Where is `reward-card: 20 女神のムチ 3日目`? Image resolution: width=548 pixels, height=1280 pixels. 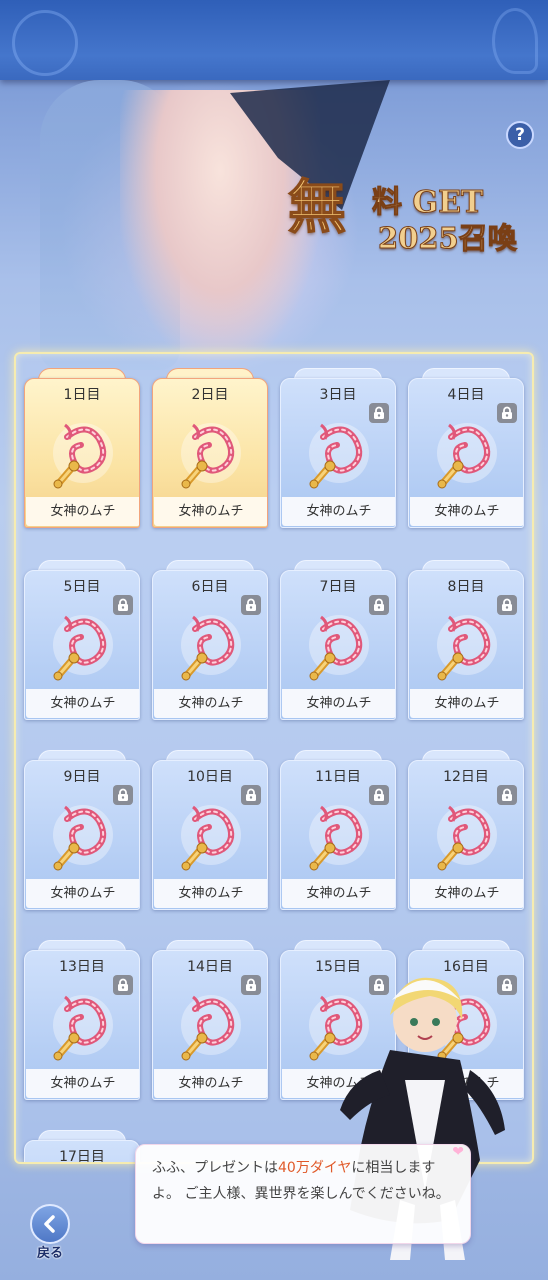
reward-card: 20 女神のムチ 3日目 is located at coordinates (338, 448).